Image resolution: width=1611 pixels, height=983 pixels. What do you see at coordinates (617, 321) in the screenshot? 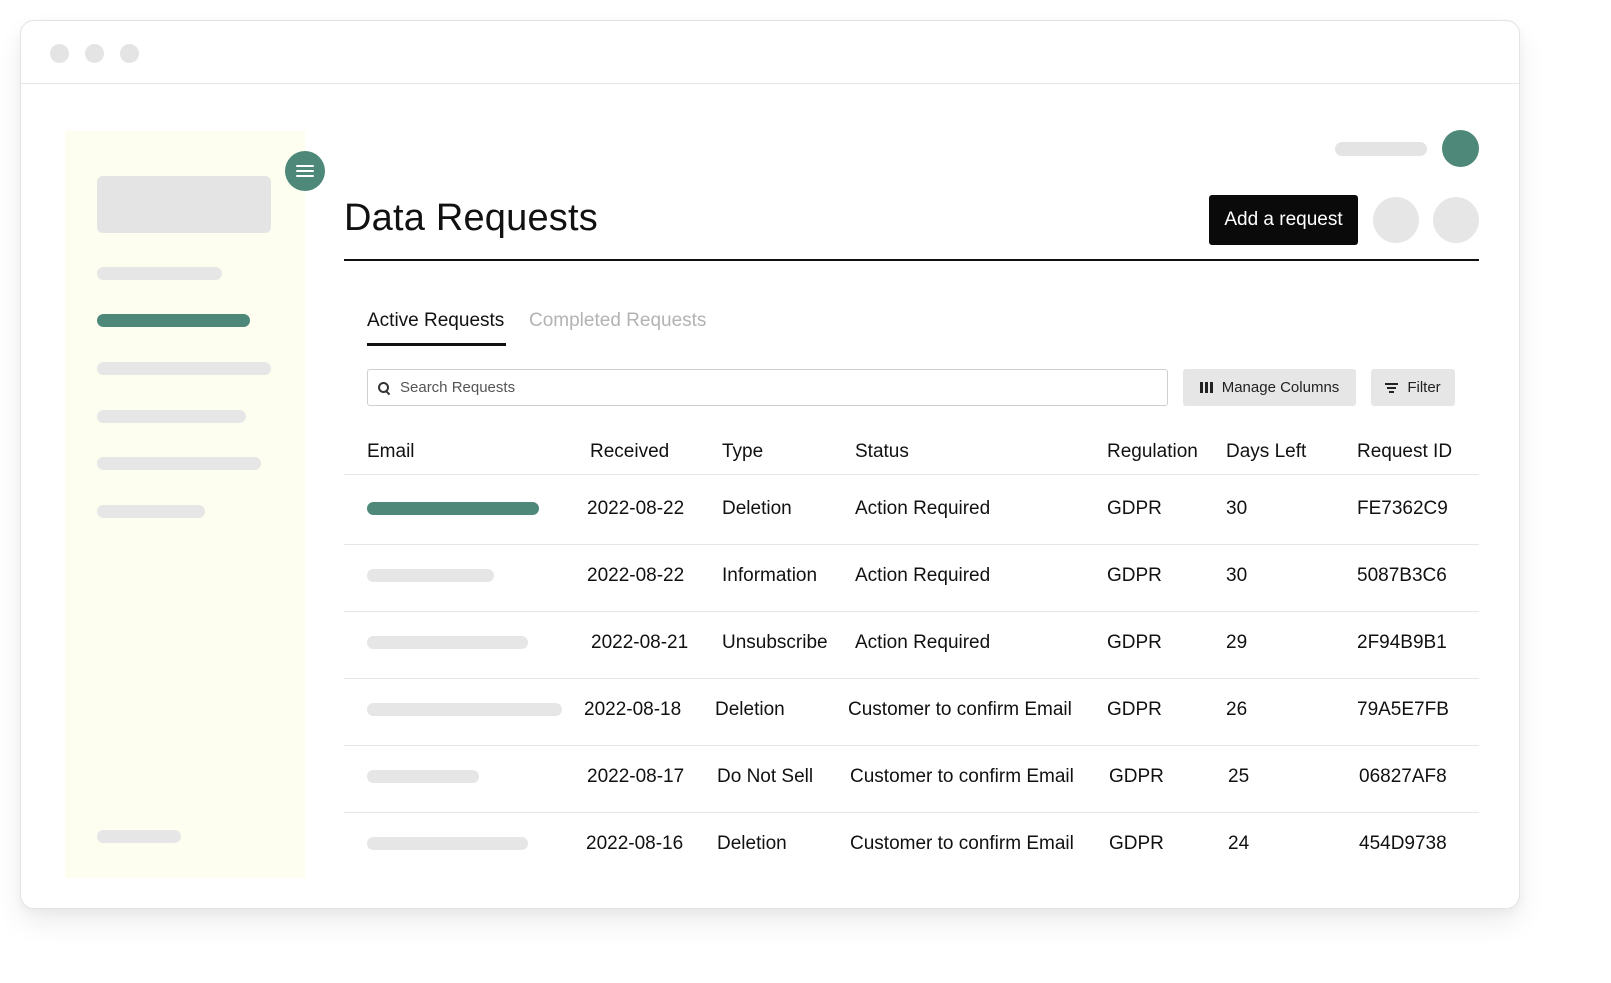
I see `tab-completed-requests: Completed Requests` at bounding box center [617, 321].